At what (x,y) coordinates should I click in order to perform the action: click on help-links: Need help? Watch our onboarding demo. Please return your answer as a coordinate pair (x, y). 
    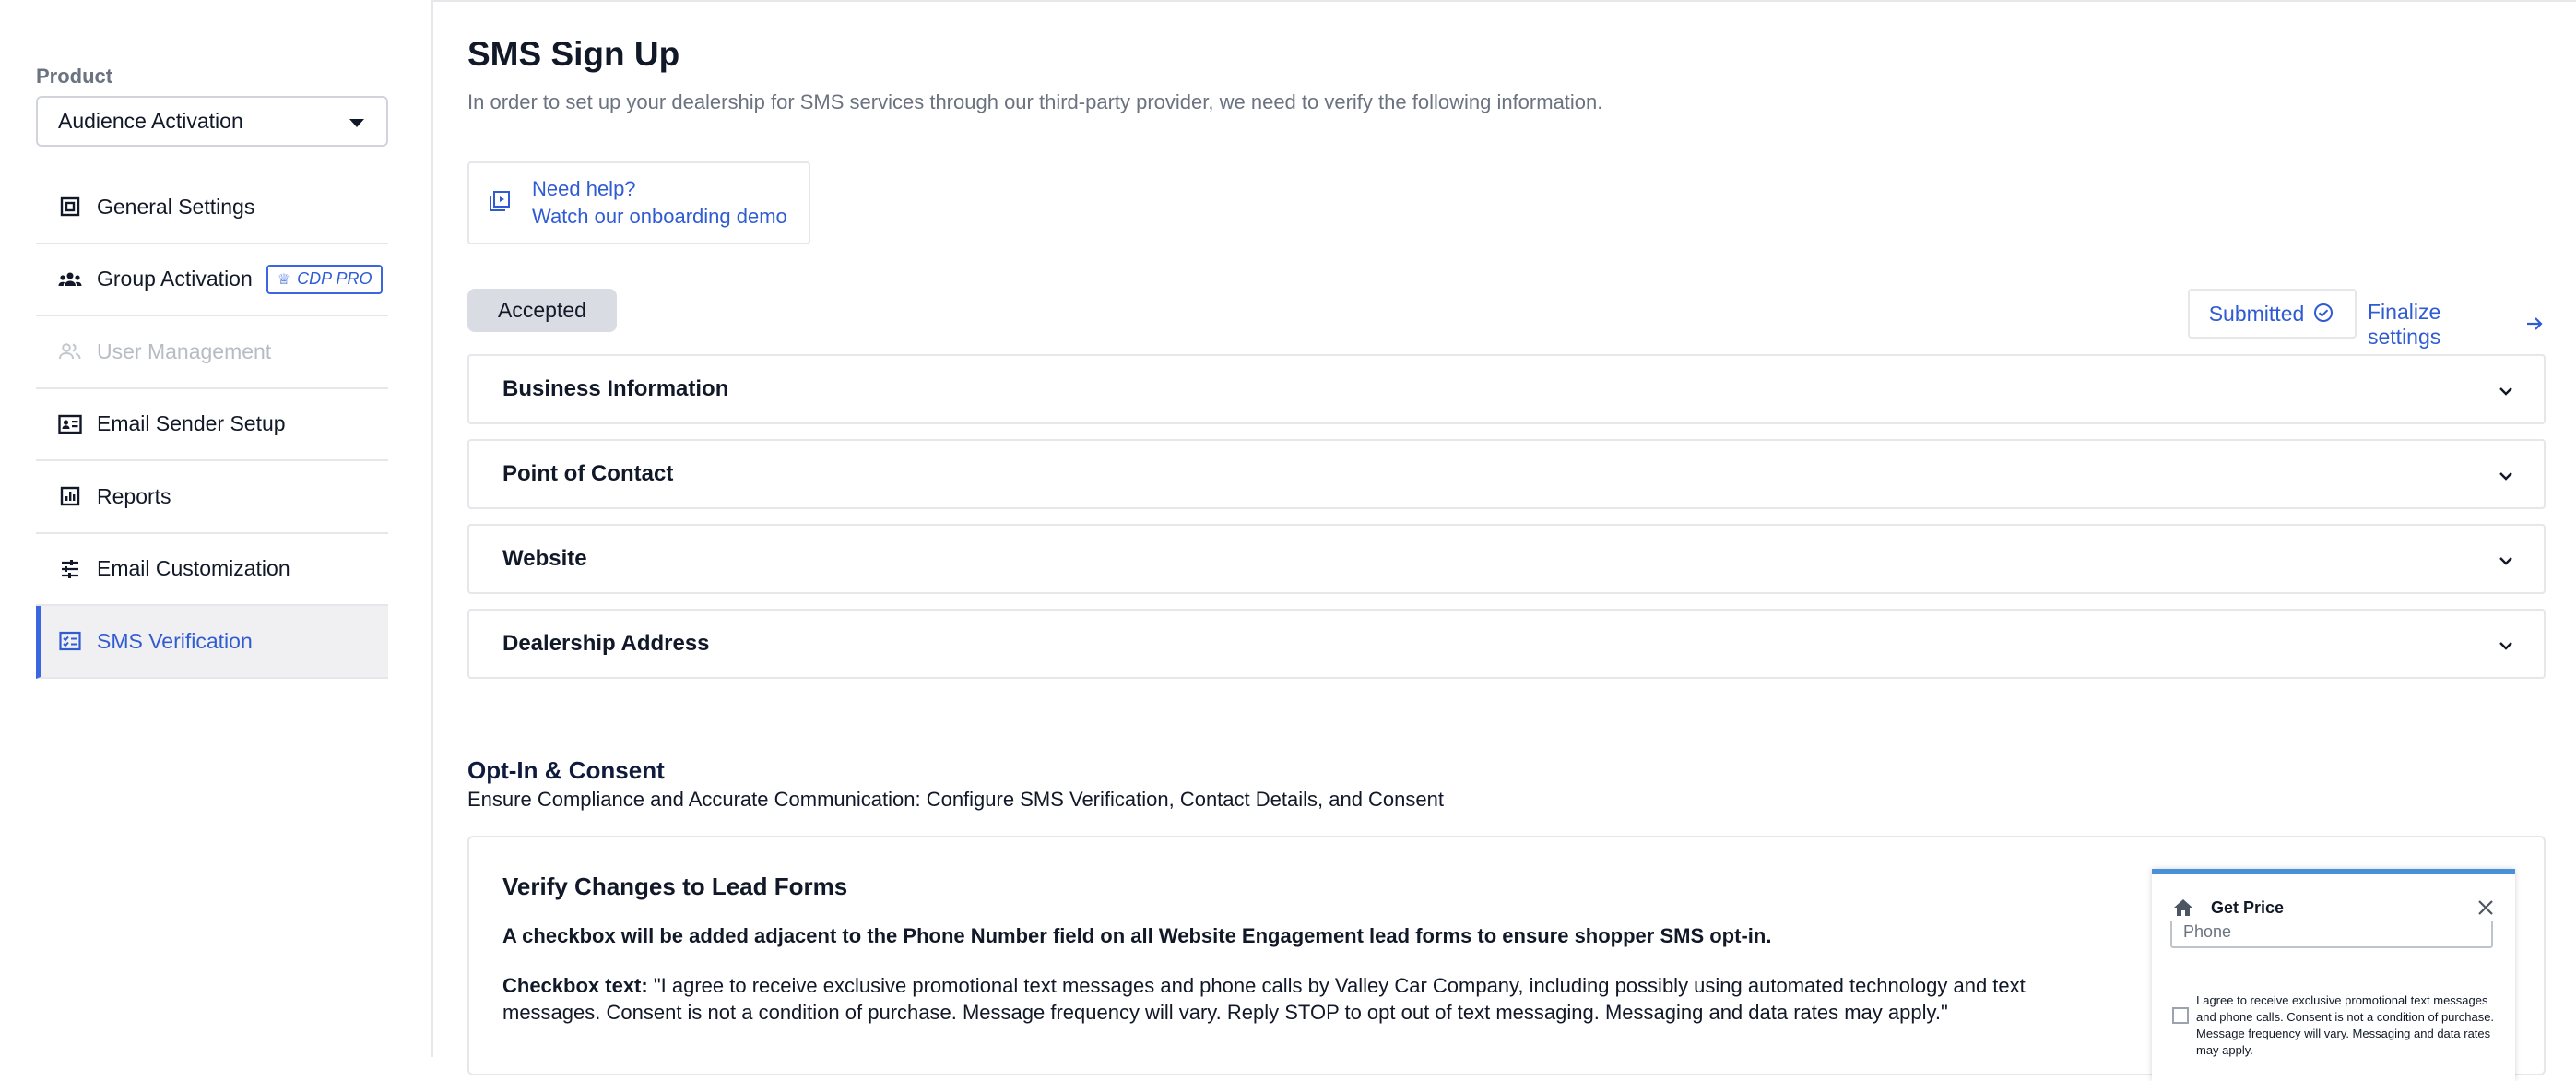
    Looking at the image, I should click on (659, 203).